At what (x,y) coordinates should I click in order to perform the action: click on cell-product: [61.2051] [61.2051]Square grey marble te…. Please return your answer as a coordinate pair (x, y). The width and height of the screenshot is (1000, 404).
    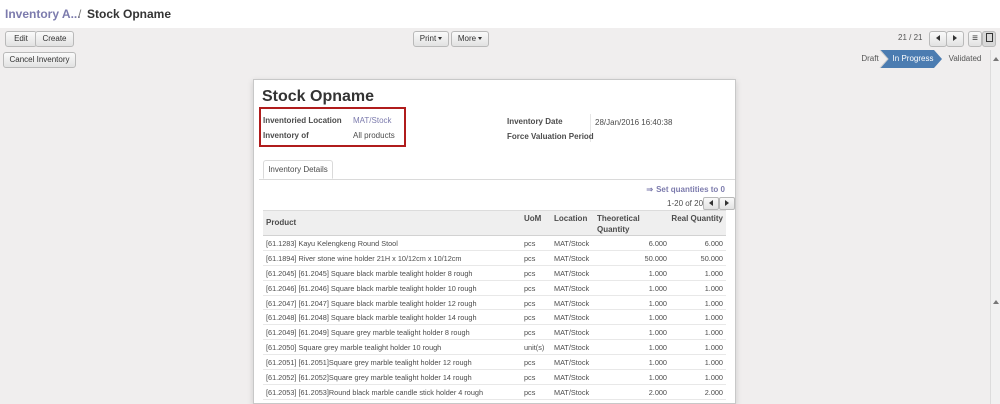
    Looking at the image, I should click on (369, 363).